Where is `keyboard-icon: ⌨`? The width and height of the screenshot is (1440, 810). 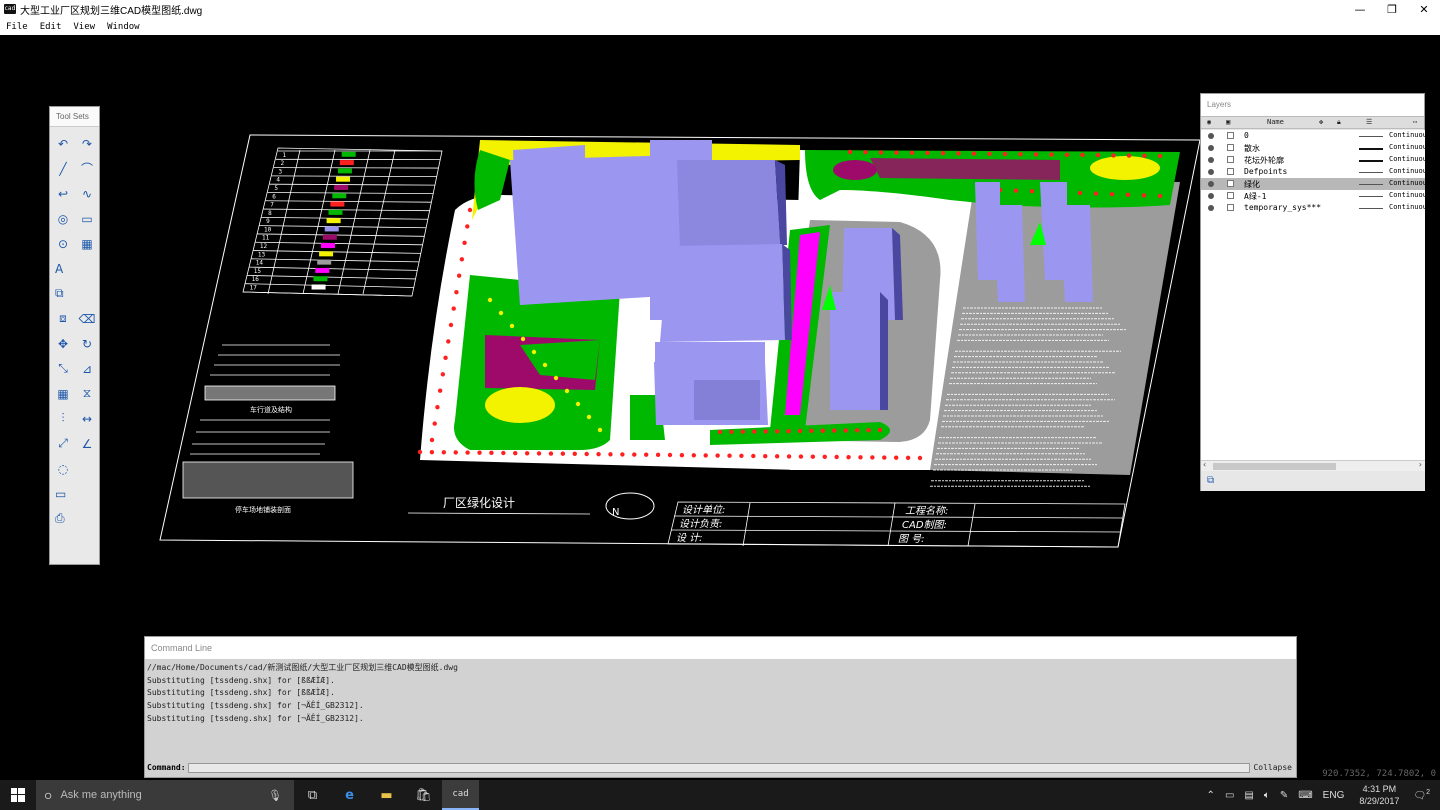 keyboard-icon: ⌨ is located at coordinates (1305, 795).